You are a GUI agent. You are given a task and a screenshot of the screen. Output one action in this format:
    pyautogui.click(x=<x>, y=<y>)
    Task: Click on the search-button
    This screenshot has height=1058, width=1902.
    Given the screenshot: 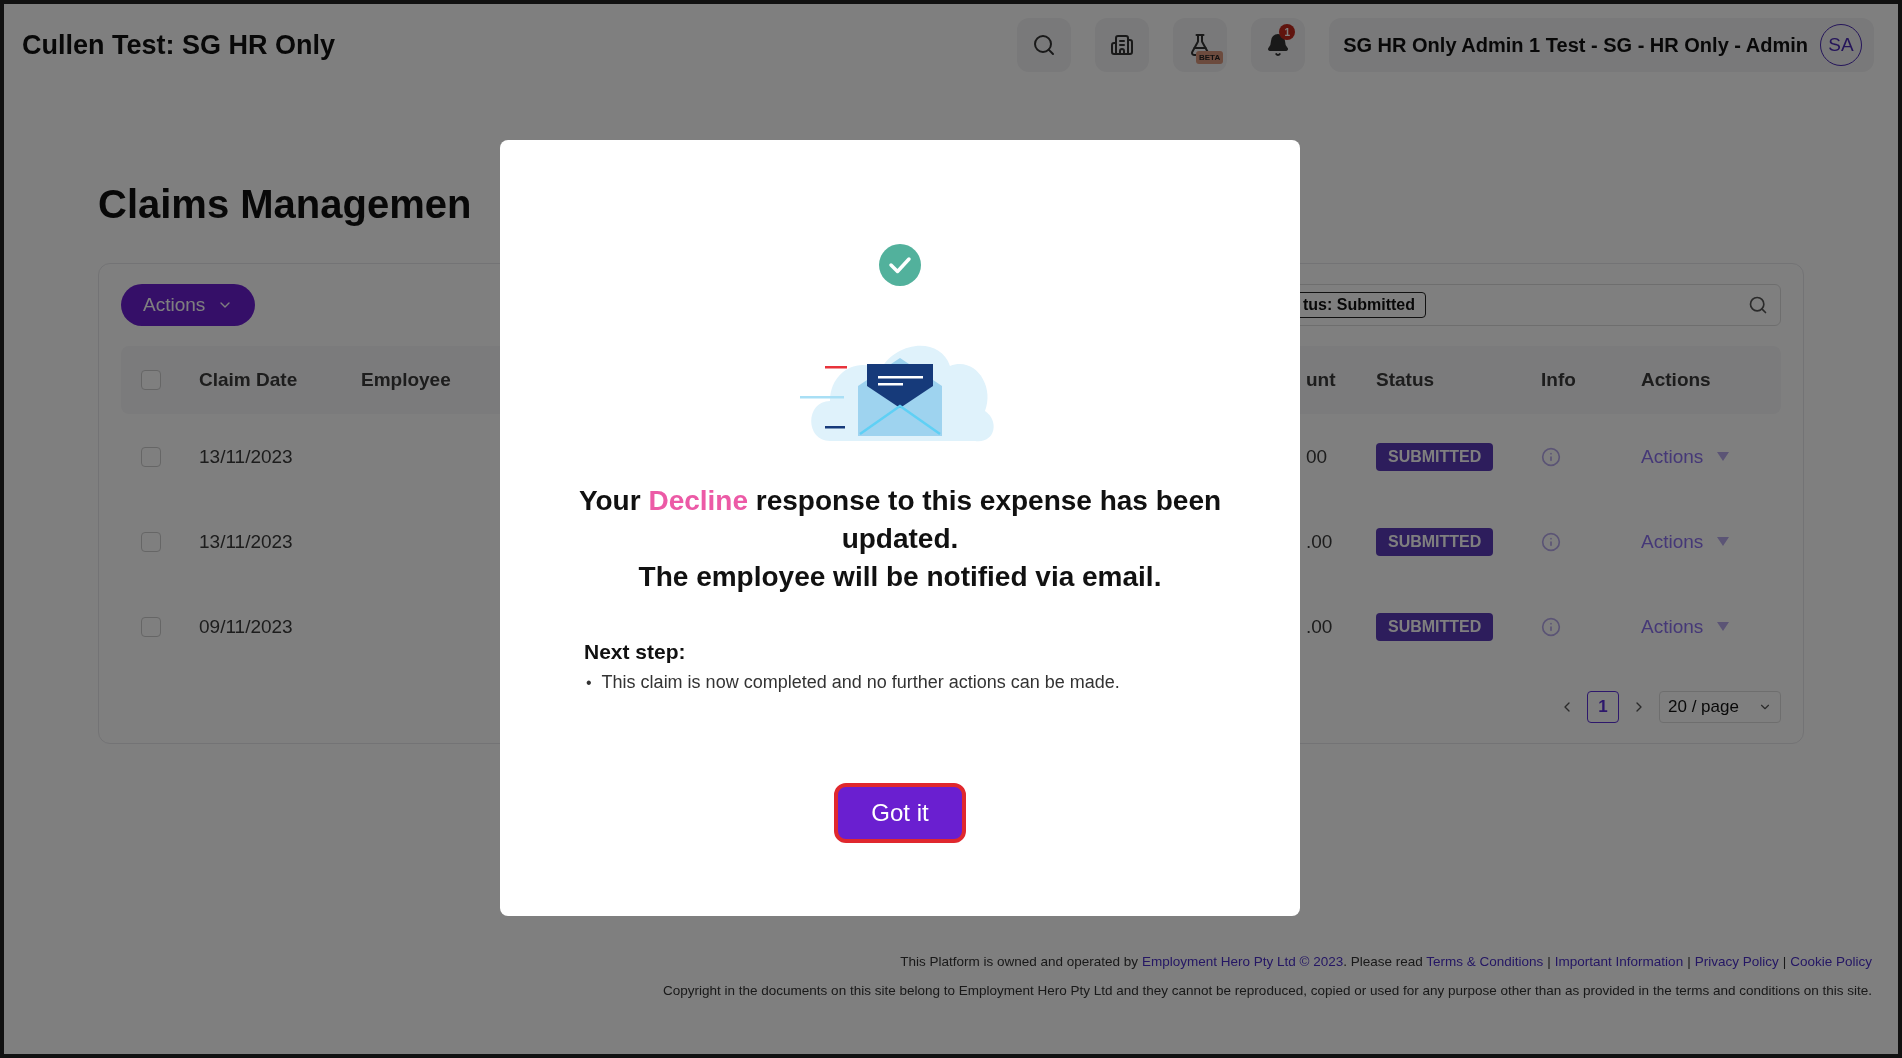 What is the action you would take?
    pyautogui.click(x=1044, y=45)
    